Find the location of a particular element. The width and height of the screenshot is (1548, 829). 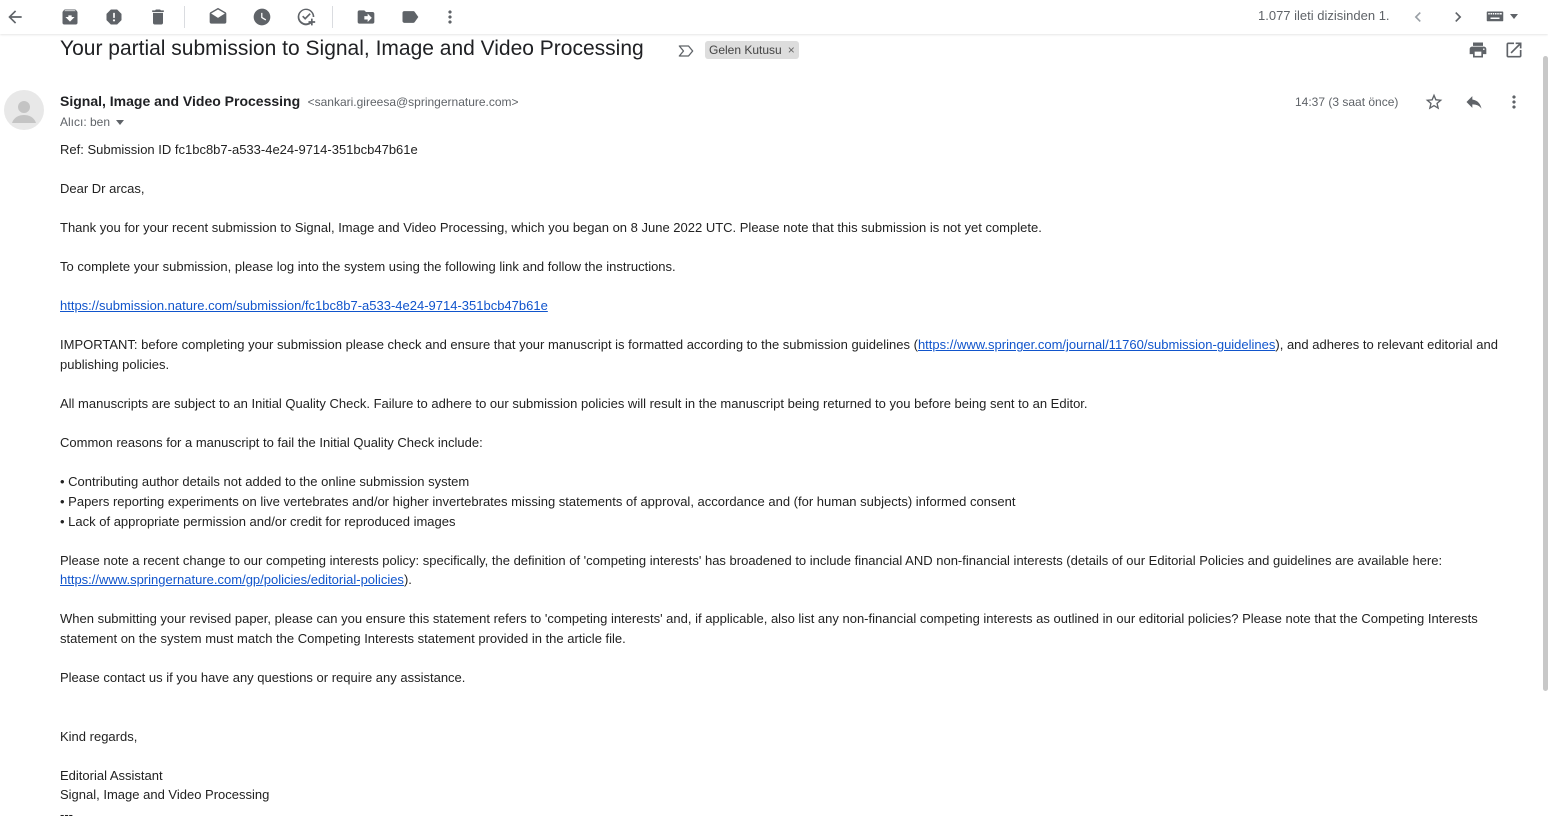

star-button is located at coordinates (1434, 102).